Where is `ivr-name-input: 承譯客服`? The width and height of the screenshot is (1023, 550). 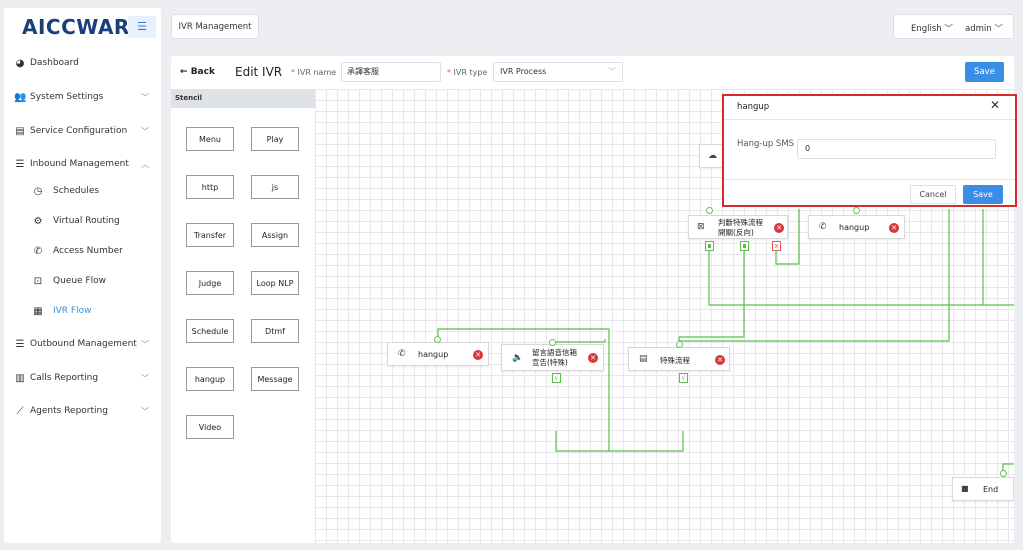
ivr-name-input: 承譯客服 is located at coordinates (391, 72).